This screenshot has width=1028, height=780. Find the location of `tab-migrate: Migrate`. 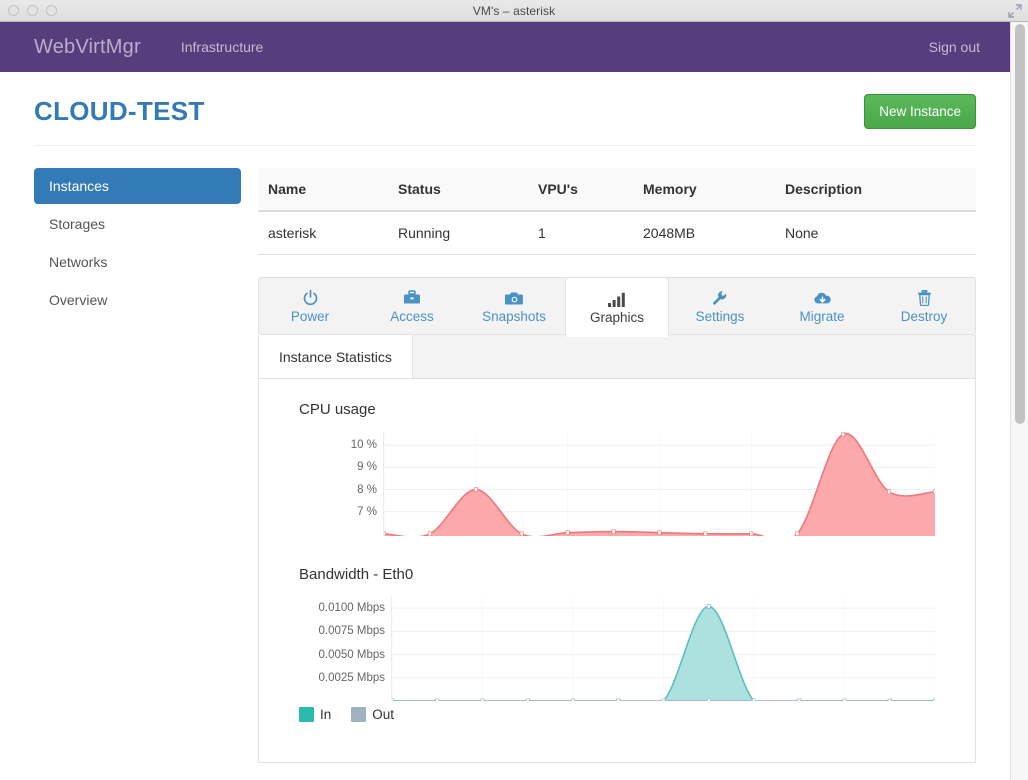

tab-migrate: Migrate is located at coordinates (822, 306).